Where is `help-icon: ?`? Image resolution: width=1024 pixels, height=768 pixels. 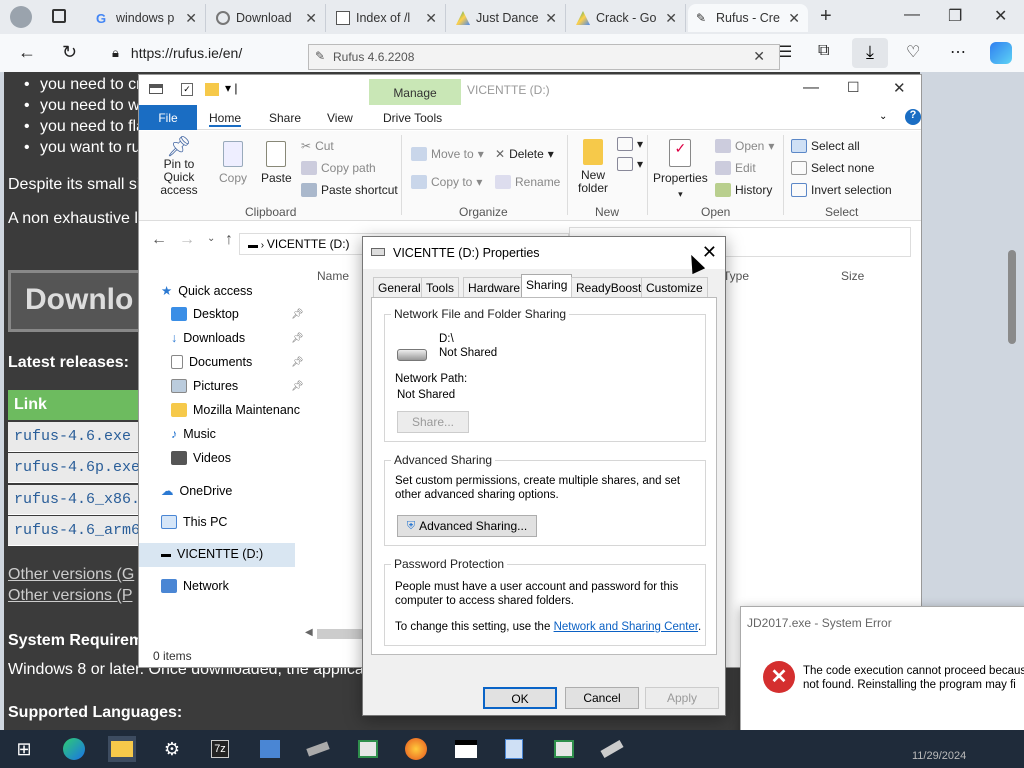 help-icon: ? is located at coordinates (913, 117).